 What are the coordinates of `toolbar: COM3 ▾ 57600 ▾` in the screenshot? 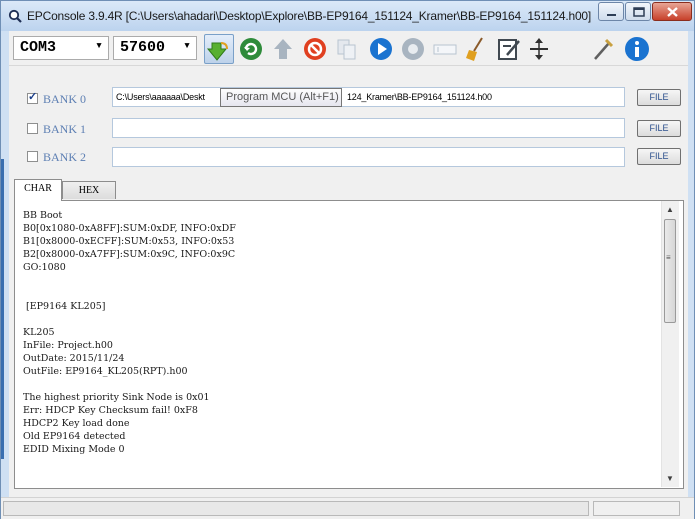 It's located at (348, 48).